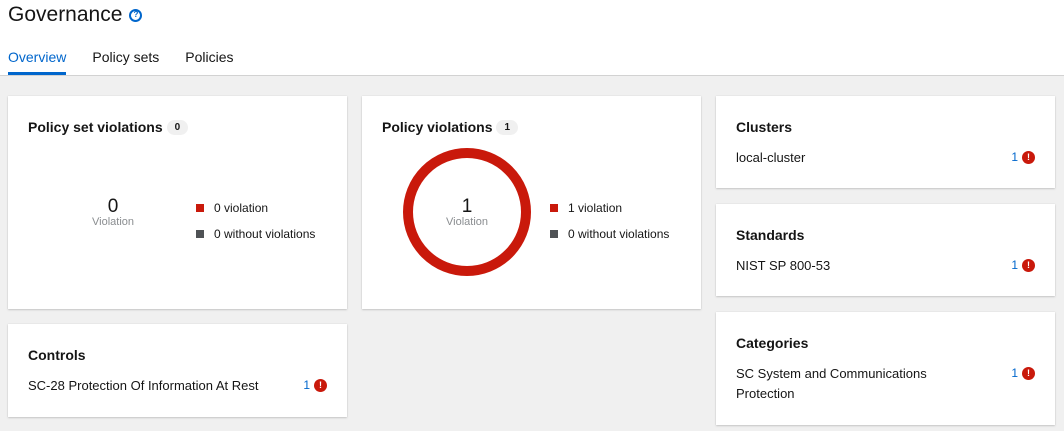 Image resolution: width=1064 pixels, height=431 pixels. Describe the element at coordinates (771, 157) in the screenshot. I see `item-label: local-cluster` at that location.